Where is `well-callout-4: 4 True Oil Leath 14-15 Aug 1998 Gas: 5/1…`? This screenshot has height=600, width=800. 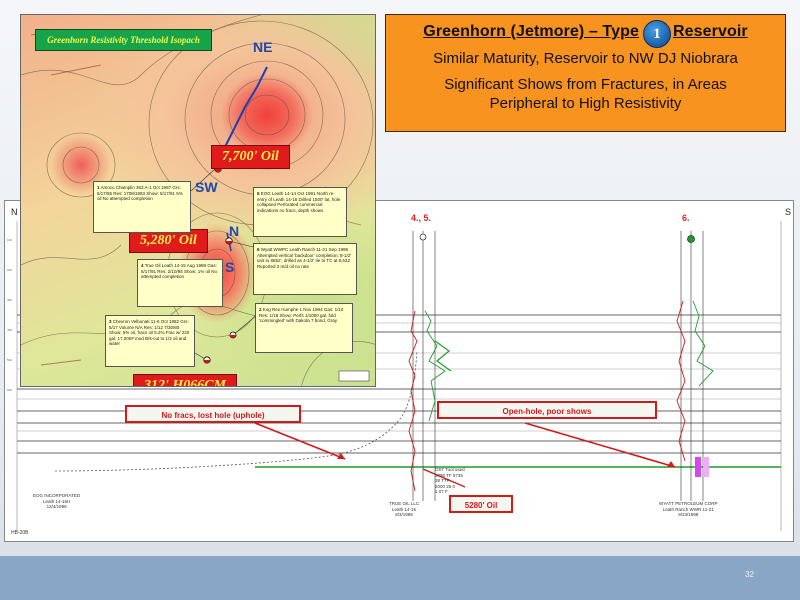 well-callout-4: 4 True Oil Leath 14-15 Aug 1998 Gas: 5/1… is located at coordinates (180, 283).